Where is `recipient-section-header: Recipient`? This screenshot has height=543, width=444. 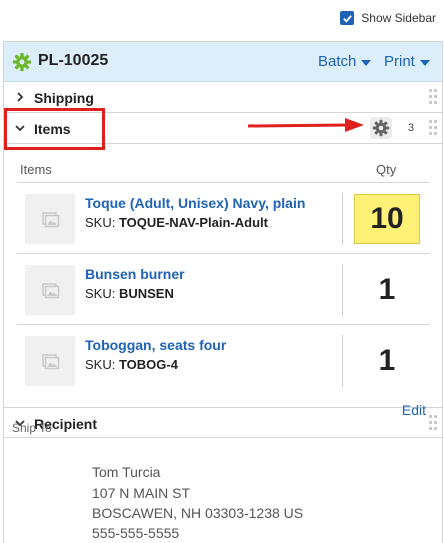
recipient-section-header: Recipient is located at coordinates (223, 422).